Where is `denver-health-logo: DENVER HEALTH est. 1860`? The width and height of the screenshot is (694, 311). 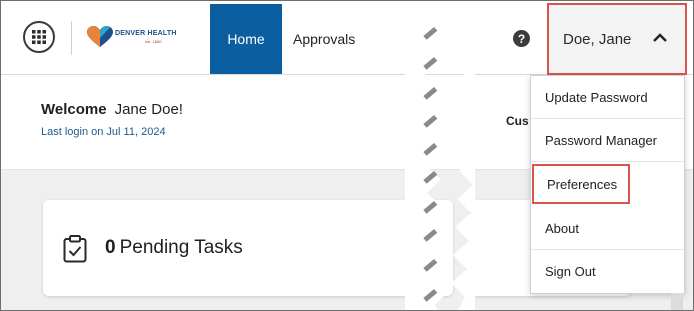
denver-health-logo: DENVER HEALTH est. 1860 is located at coordinates (142, 40).